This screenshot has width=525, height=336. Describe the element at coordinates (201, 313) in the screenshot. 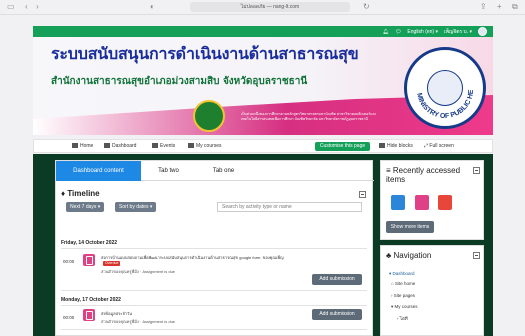

I see `event-title: ส่งข้อมูลประจำวัน` at that location.